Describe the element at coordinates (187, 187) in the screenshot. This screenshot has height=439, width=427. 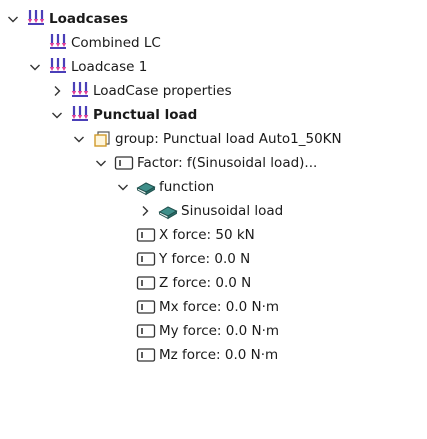
I see `tree-node-label: function` at that location.